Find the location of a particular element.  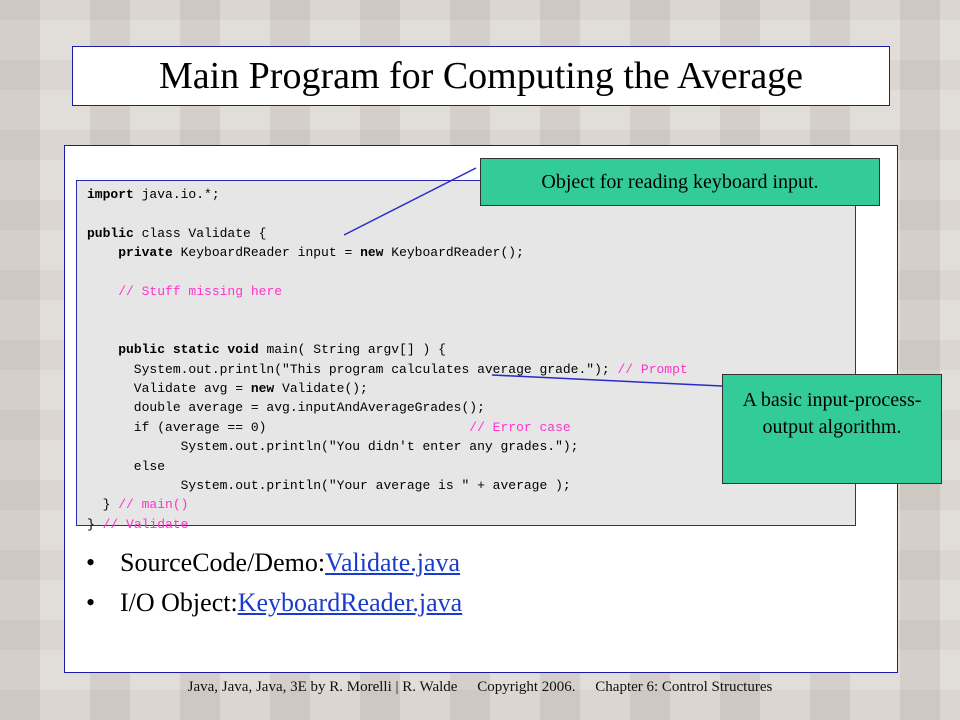

footer-copyright: Copyright 2006. is located at coordinates (526, 687).